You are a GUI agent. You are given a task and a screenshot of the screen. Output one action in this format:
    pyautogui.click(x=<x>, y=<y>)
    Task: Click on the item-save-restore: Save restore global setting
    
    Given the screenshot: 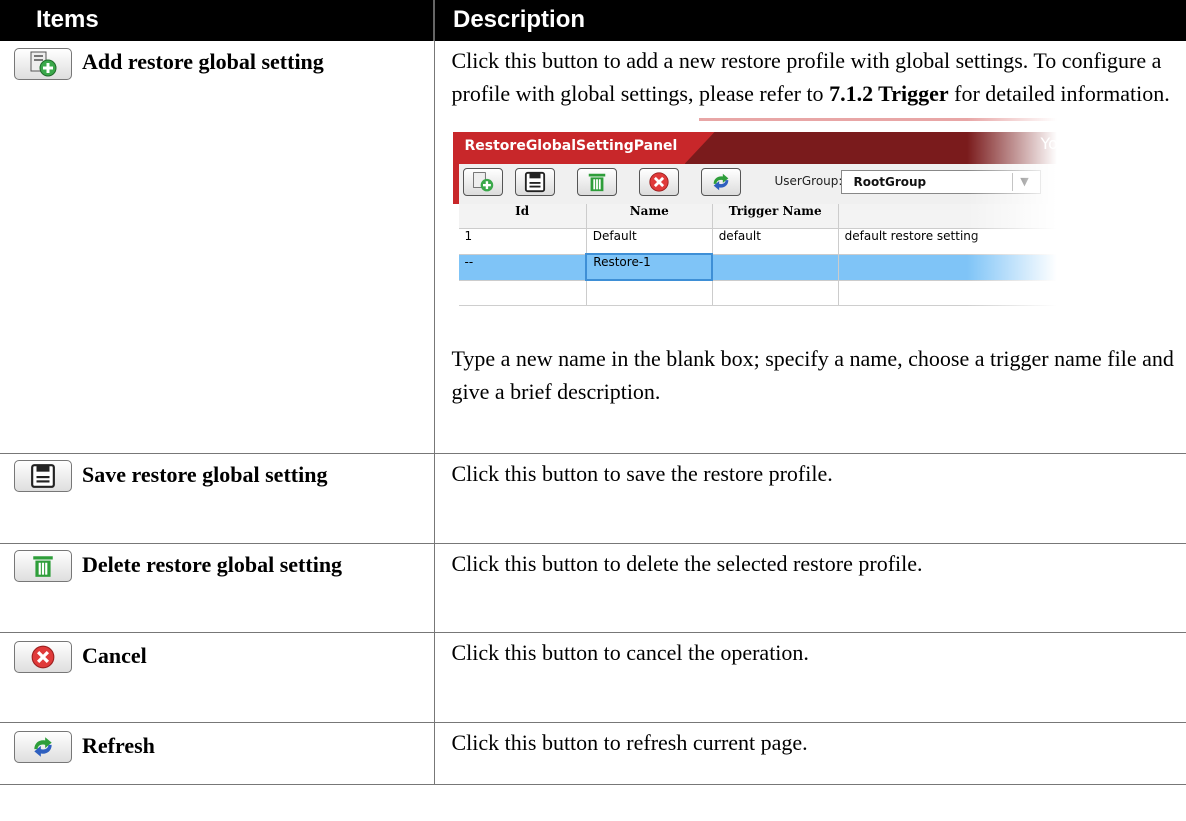 What is the action you would take?
    pyautogui.click(x=217, y=498)
    